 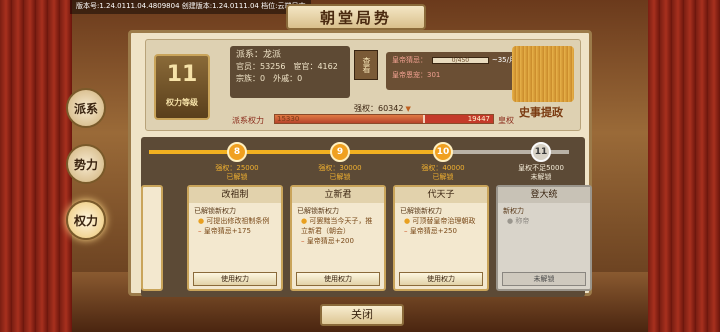 I want to click on level-11-status: 未解锁, so click(x=541, y=177).